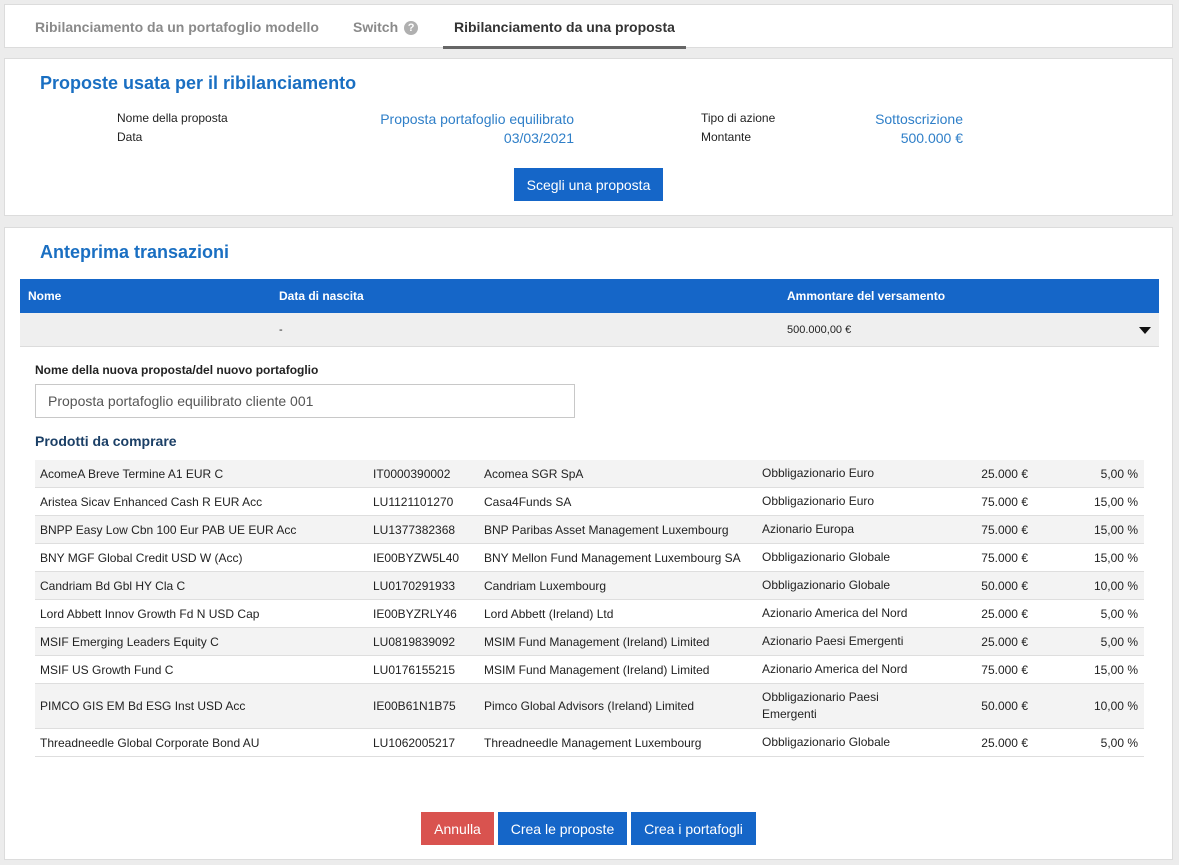 This screenshot has width=1179, height=865. I want to click on product-name: Threadneedle Global Corporate Bond AU, so click(150, 742).